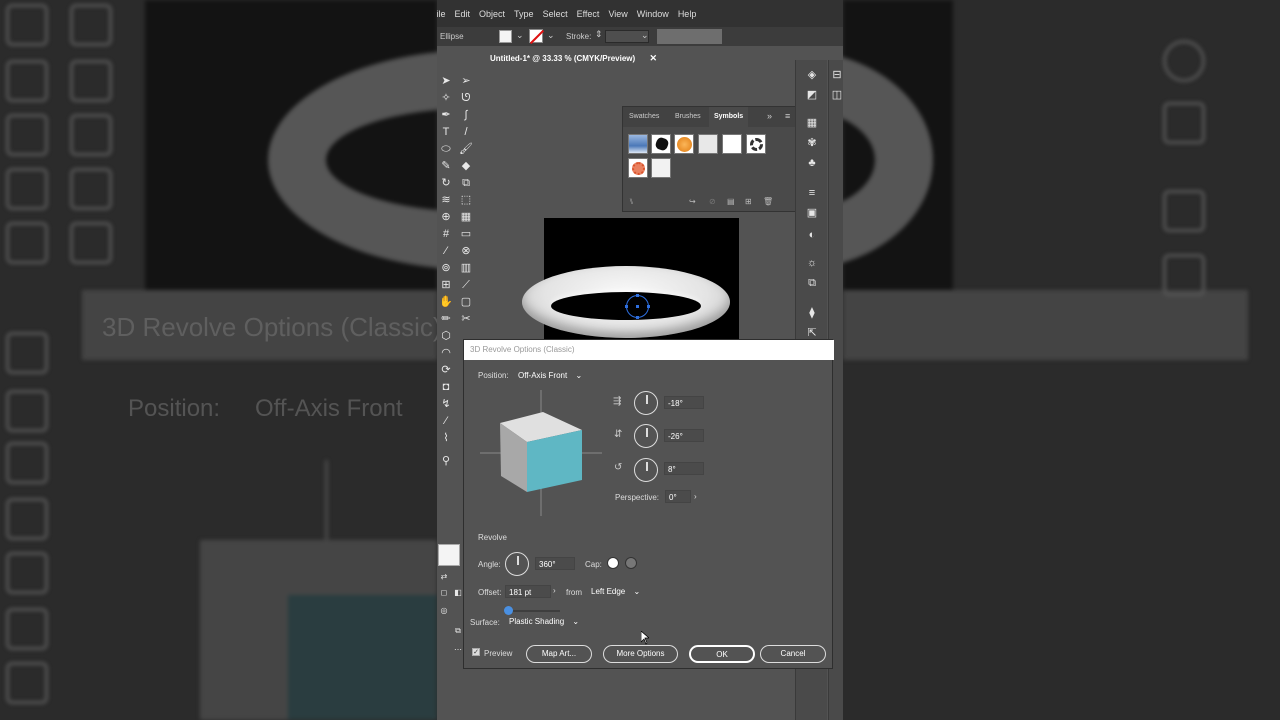 This screenshot has width=1280, height=720. I want to click on polygon-tool-icon: ⬡, so click(446, 336).